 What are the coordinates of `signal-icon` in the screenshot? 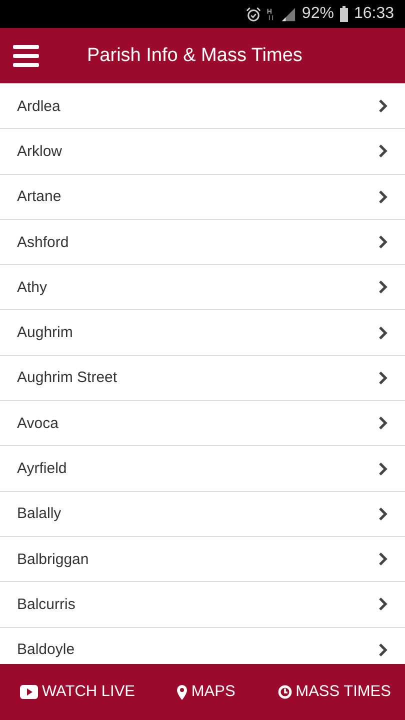 It's located at (288, 14).